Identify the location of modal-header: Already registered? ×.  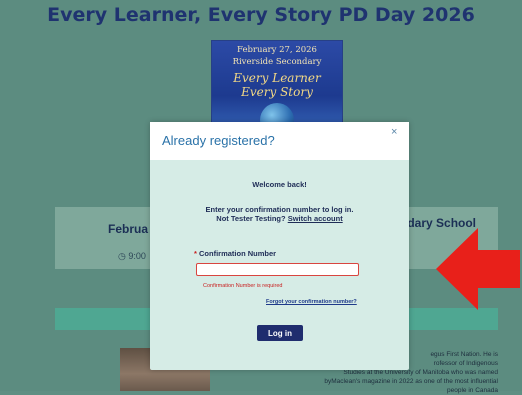
(279, 141).